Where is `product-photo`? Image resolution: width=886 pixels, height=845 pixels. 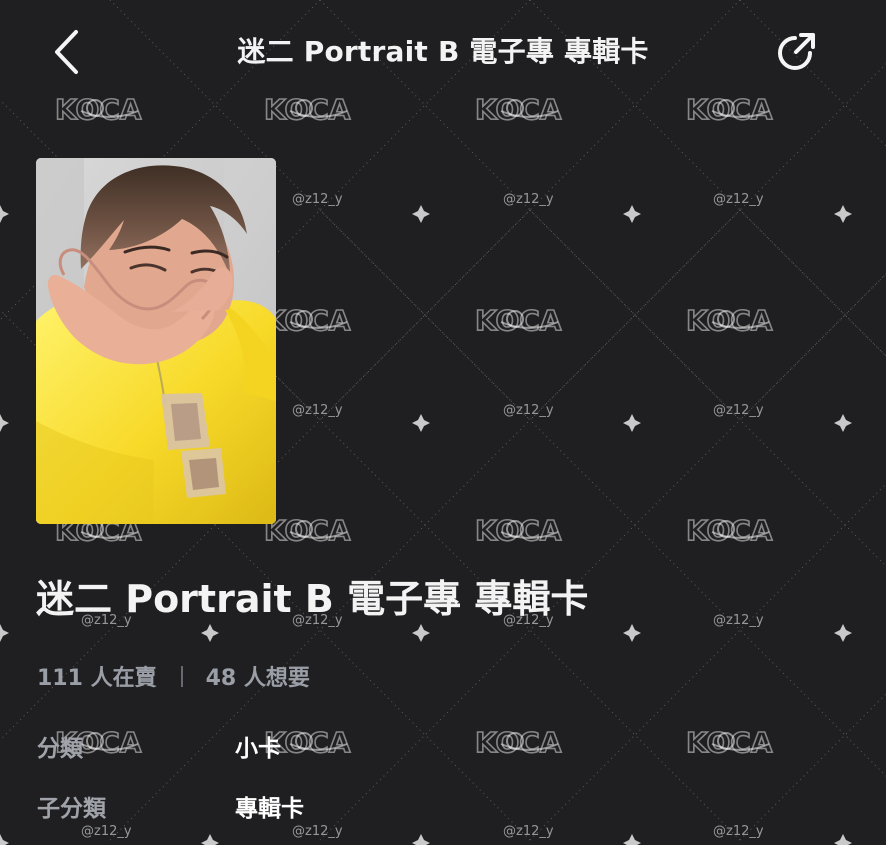 product-photo is located at coordinates (156, 341).